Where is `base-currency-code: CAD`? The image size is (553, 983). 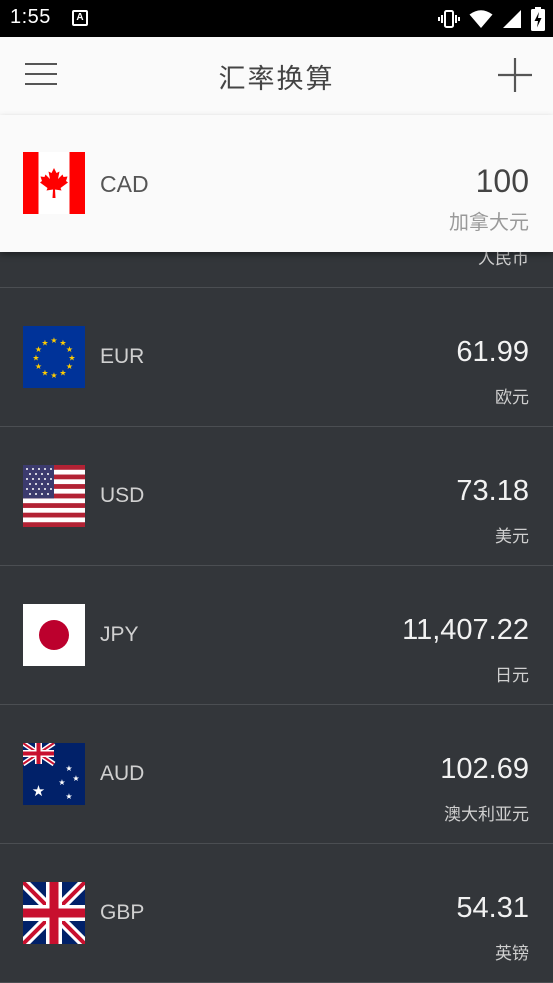
base-currency-code: CAD is located at coordinates (124, 184).